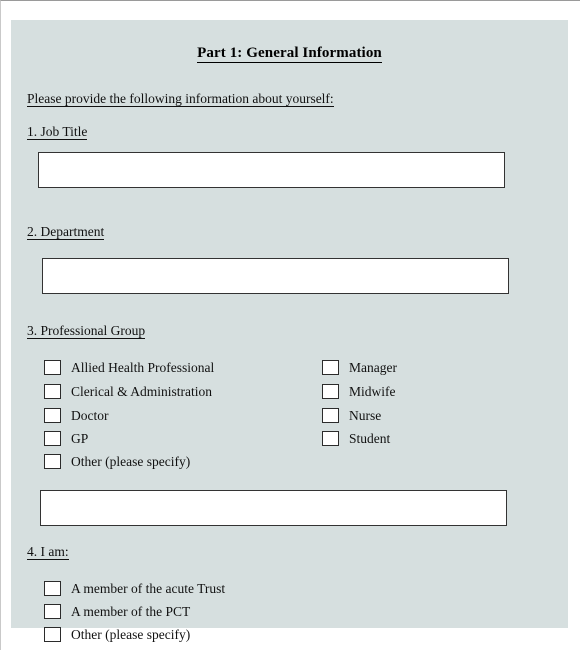 This screenshot has height=650, width=580. I want to click on checkbox-label: Manager, so click(373, 367).